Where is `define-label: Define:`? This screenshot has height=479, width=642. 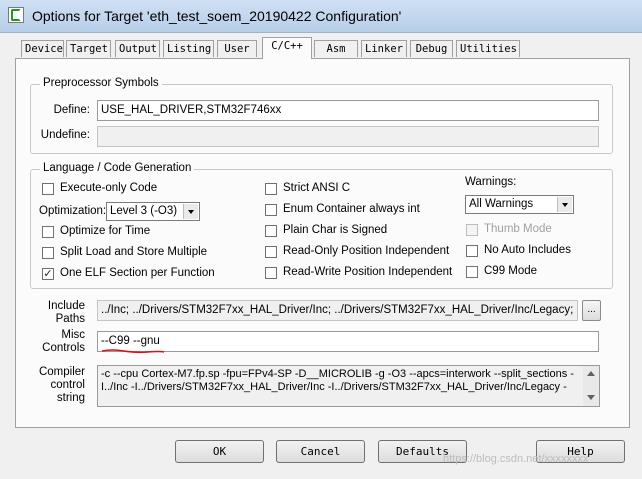 define-label: Define: is located at coordinates (71, 110).